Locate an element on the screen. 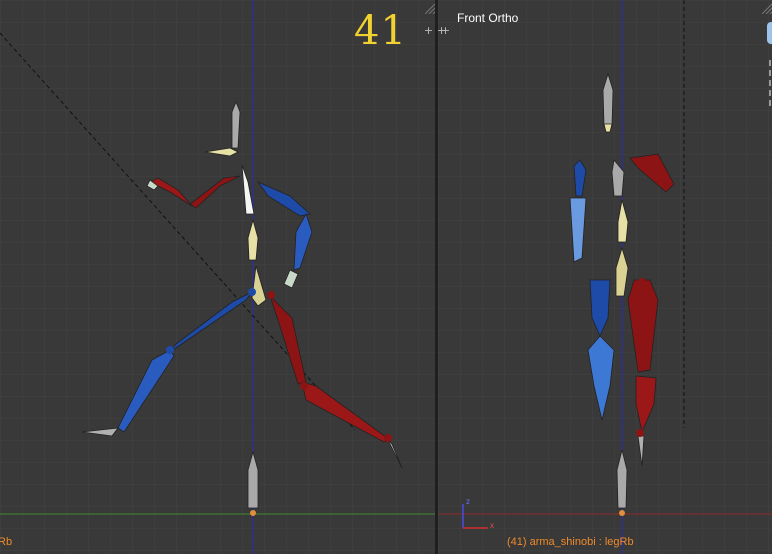 This screenshot has height=554, width=772. joint-knee-red is located at coordinates (304, 386).